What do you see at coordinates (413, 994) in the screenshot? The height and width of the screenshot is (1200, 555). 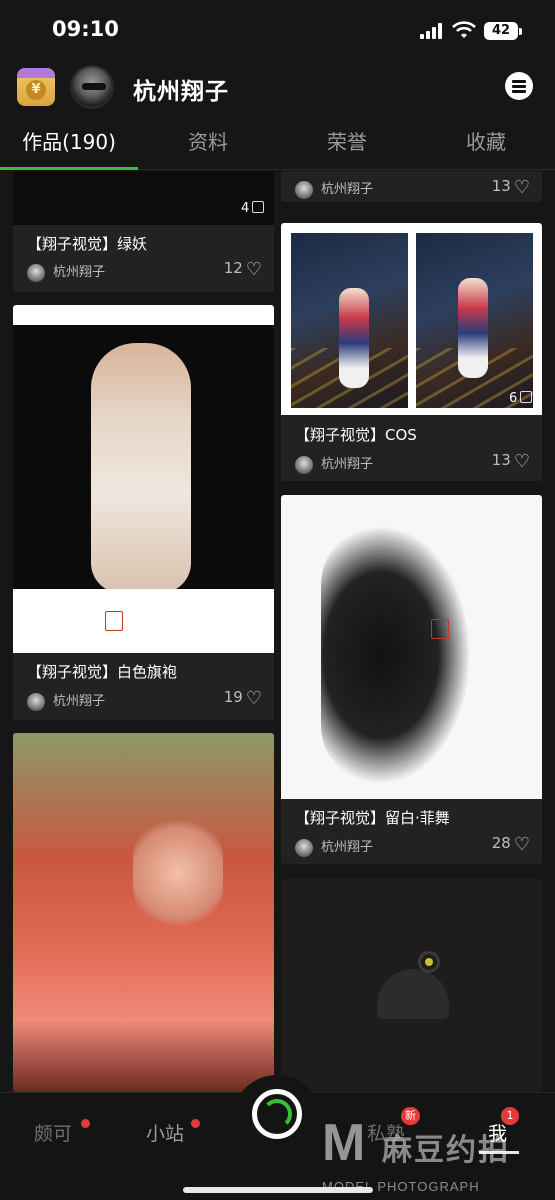 I see `placeholder-illustration-icon` at bounding box center [413, 994].